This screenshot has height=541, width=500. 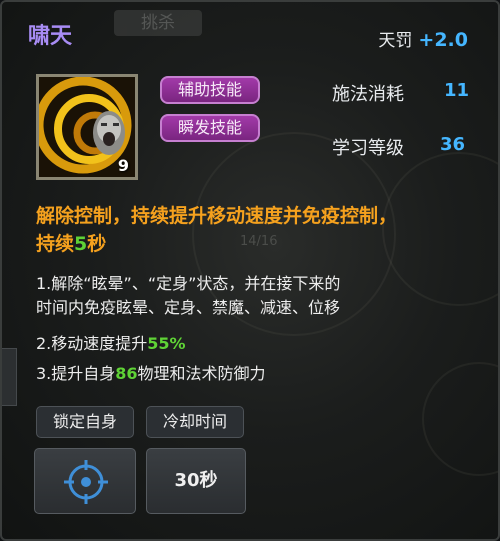 What do you see at coordinates (71, 244) in the screenshot?
I see `description-line-2: 持续5秒` at bounding box center [71, 244].